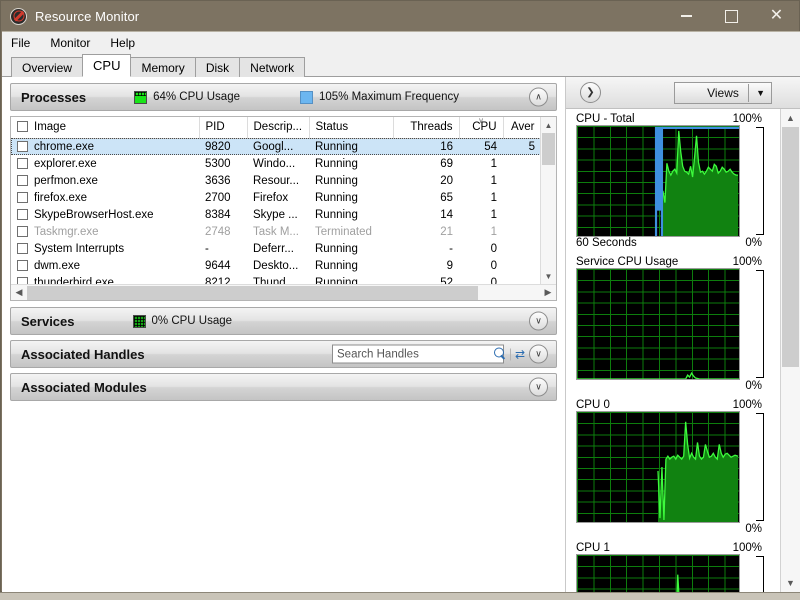 This screenshot has height=600, width=800. I want to click on graph-cpu-0-plot, so click(658, 467).